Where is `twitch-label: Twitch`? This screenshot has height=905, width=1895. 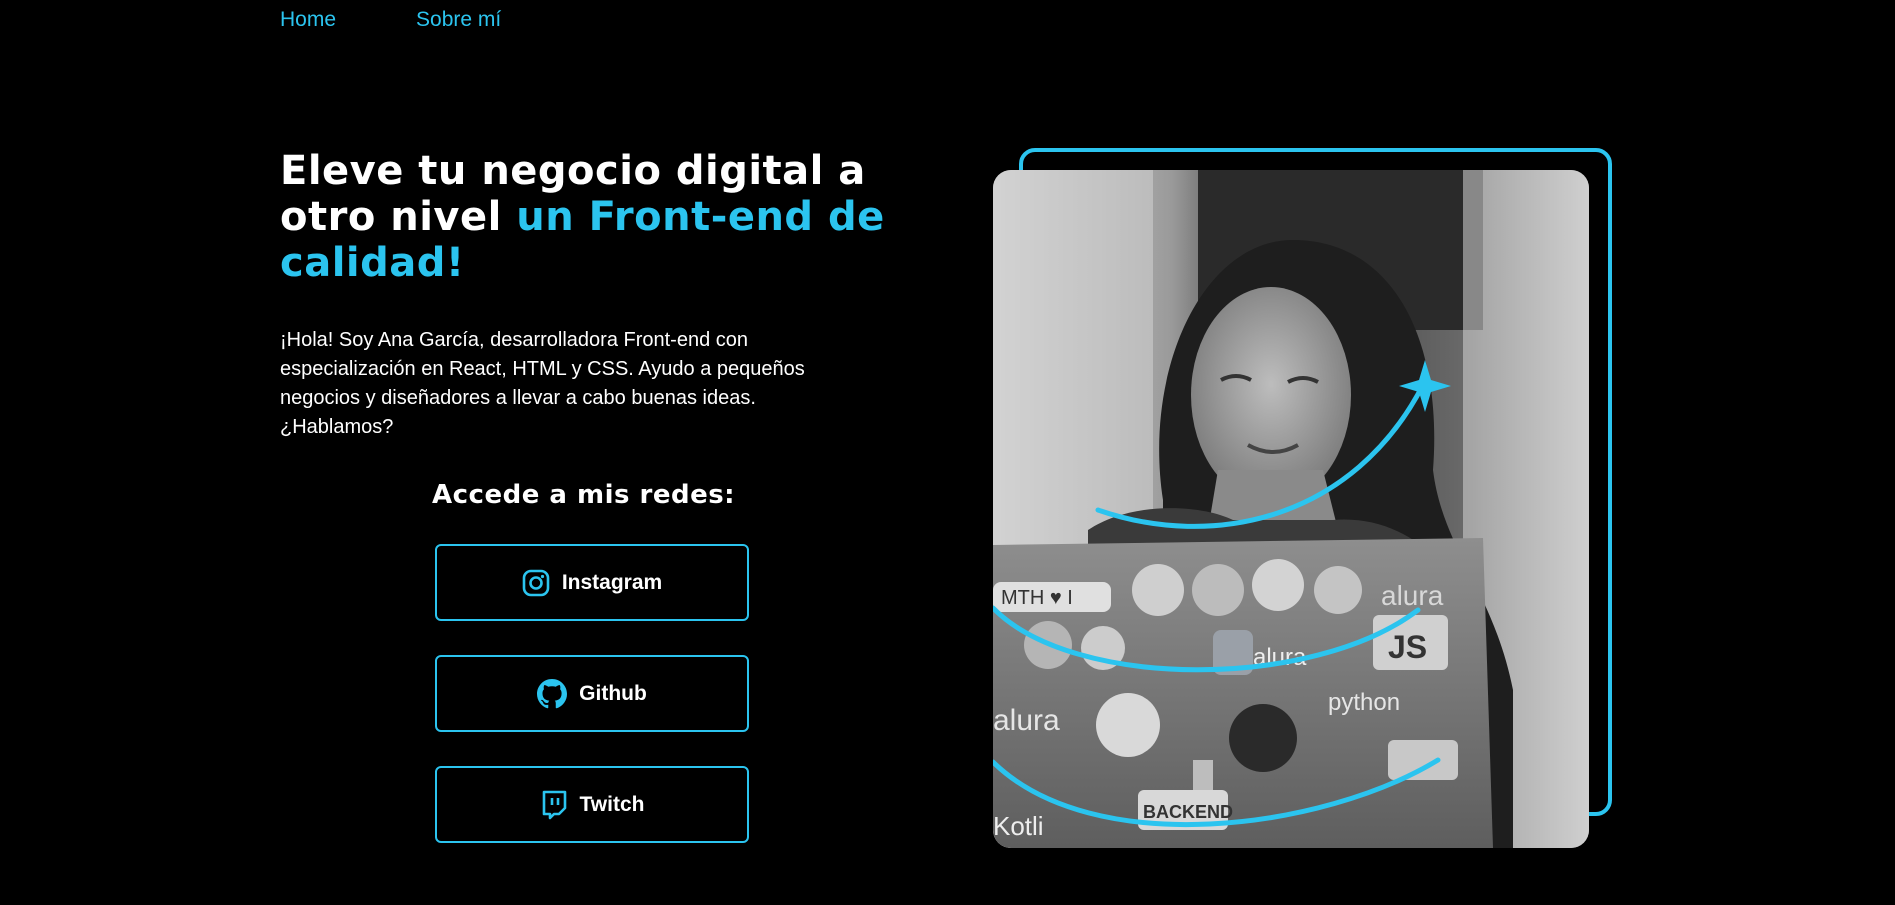
twitch-label: Twitch is located at coordinates (612, 804).